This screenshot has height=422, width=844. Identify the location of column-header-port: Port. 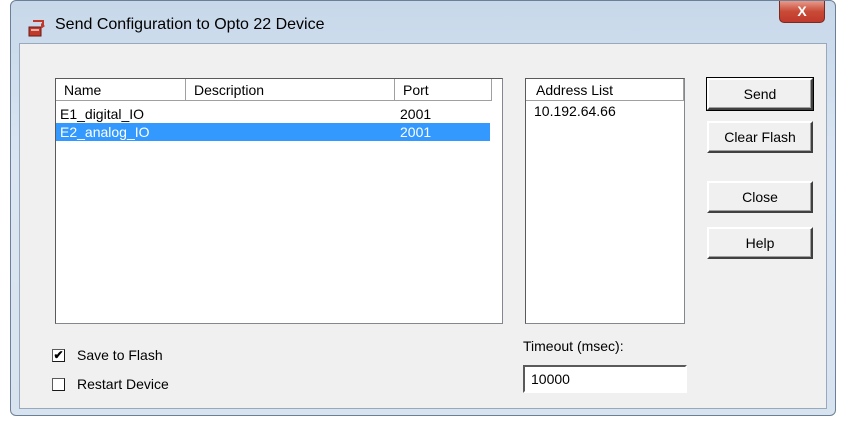
(443, 90).